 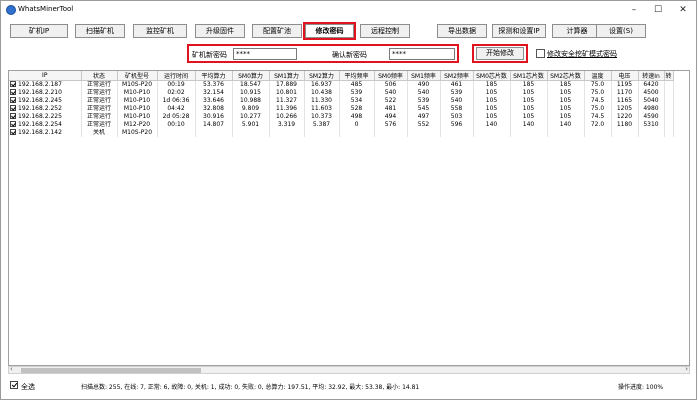 What do you see at coordinates (625, 93) in the screenshot?
I see `table-cell: 1170` at bounding box center [625, 93].